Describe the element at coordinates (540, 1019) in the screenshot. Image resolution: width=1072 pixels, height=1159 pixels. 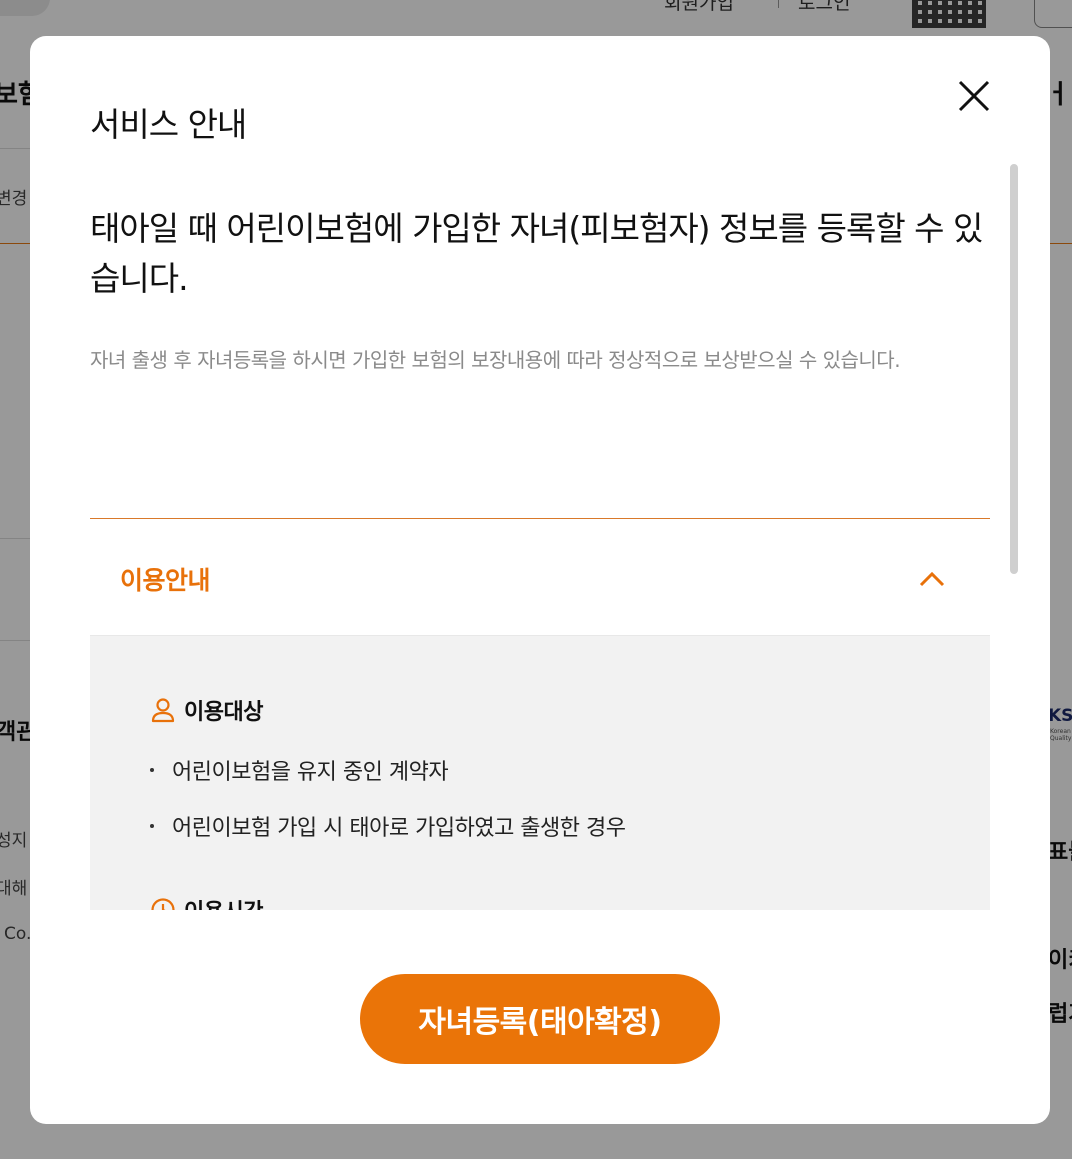
I see `register-child-button: 자녀등록(태아확정)` at that location.